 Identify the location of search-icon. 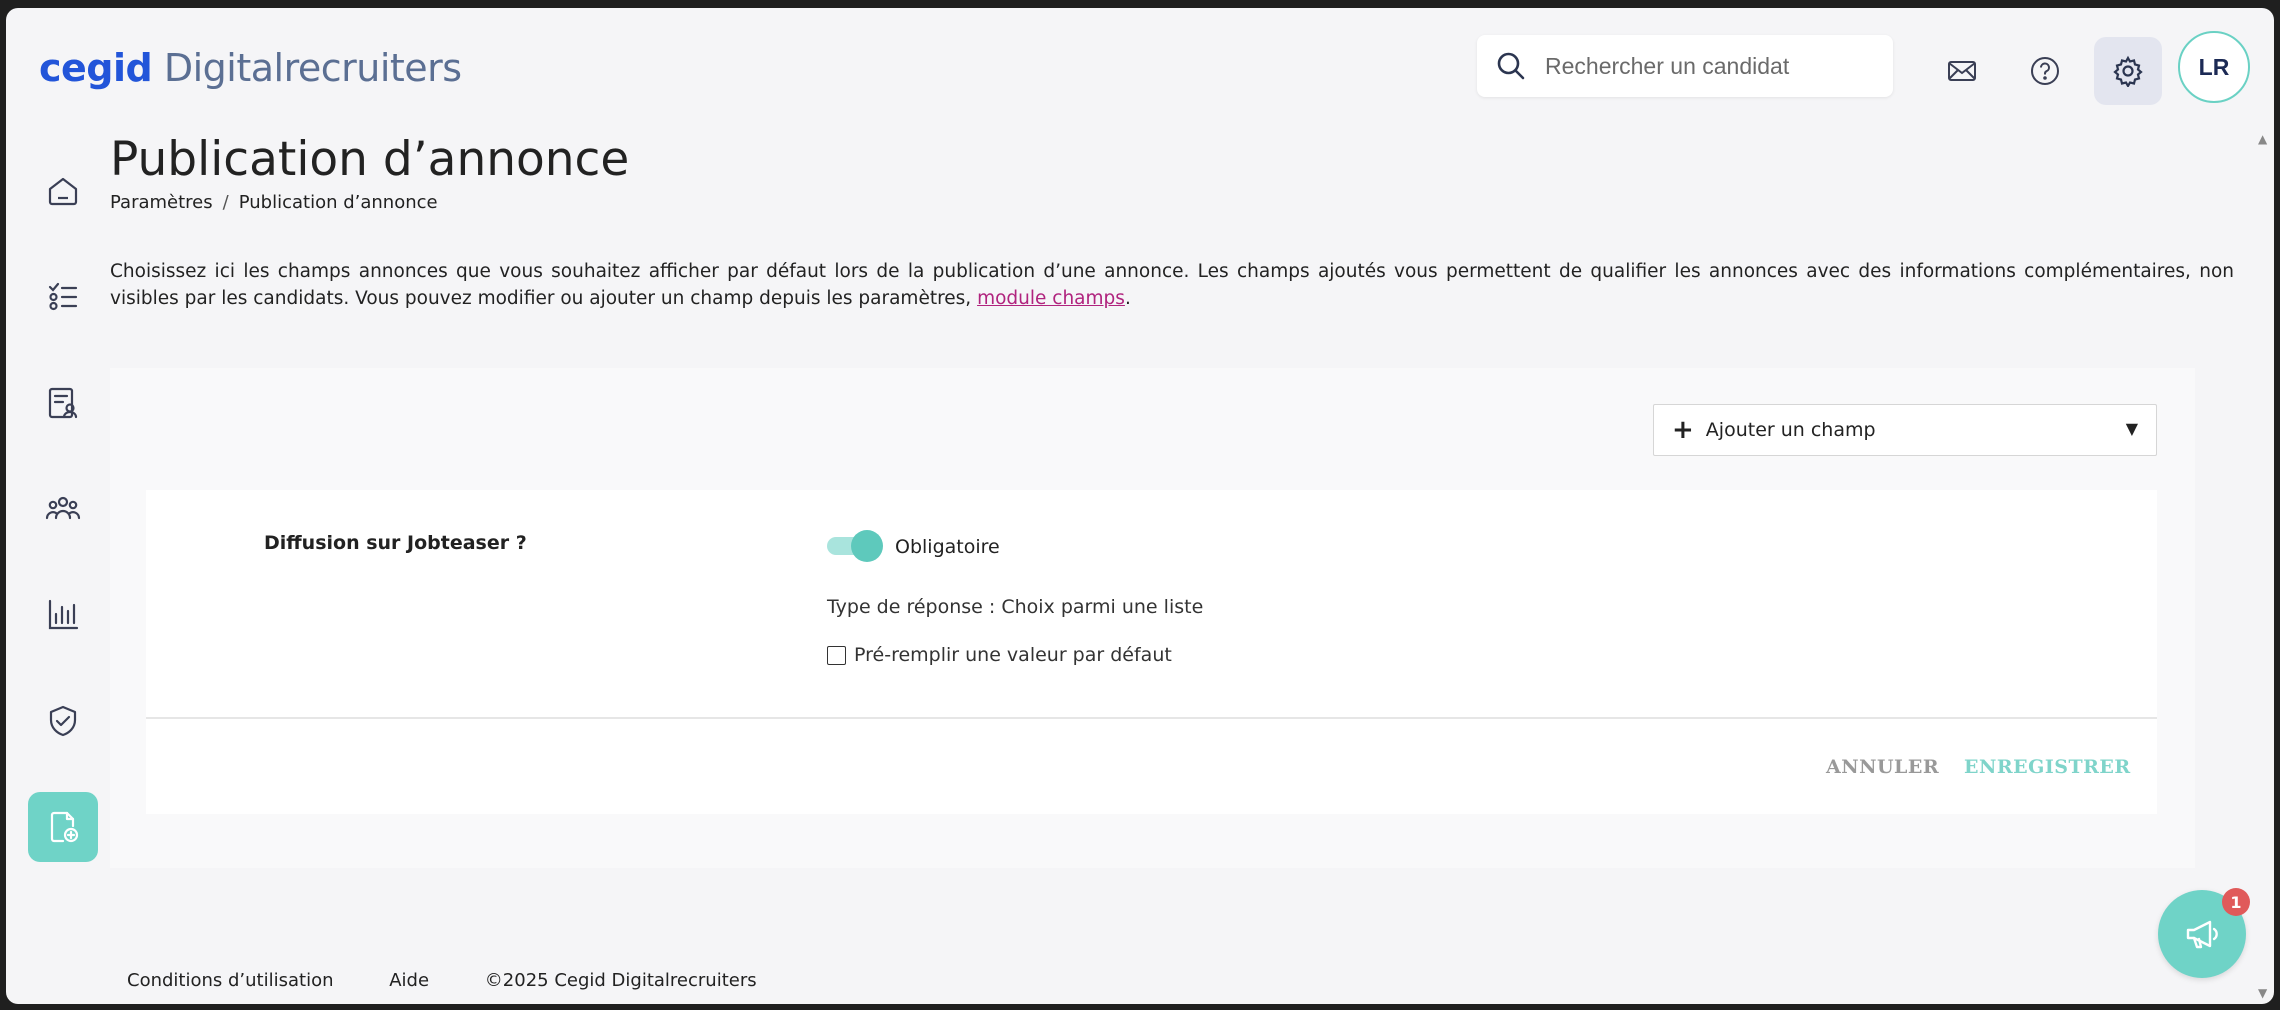
(1511, 66).